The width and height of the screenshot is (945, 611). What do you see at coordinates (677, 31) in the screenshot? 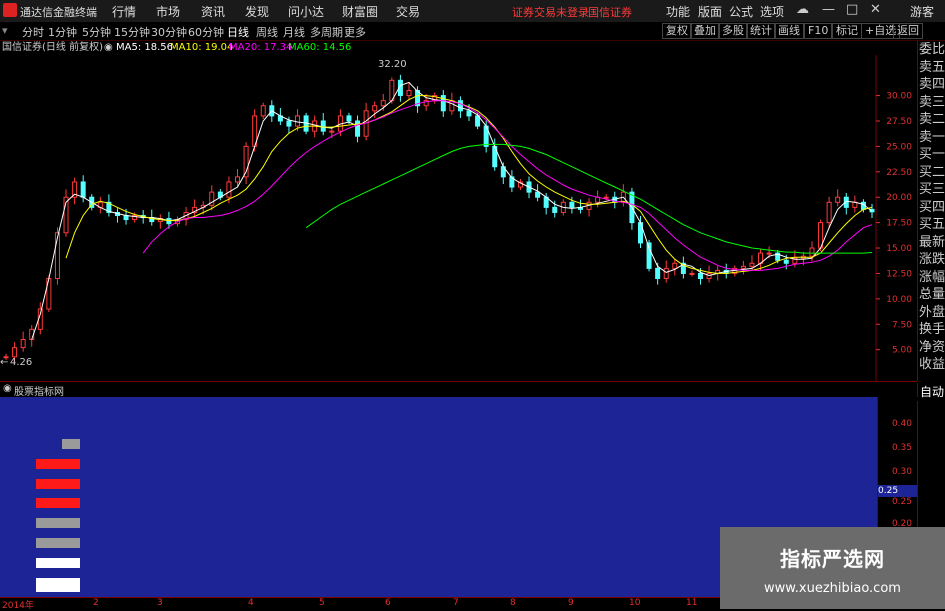
I see `tool-fuquan: 复权` at bounding box center [677, 31].